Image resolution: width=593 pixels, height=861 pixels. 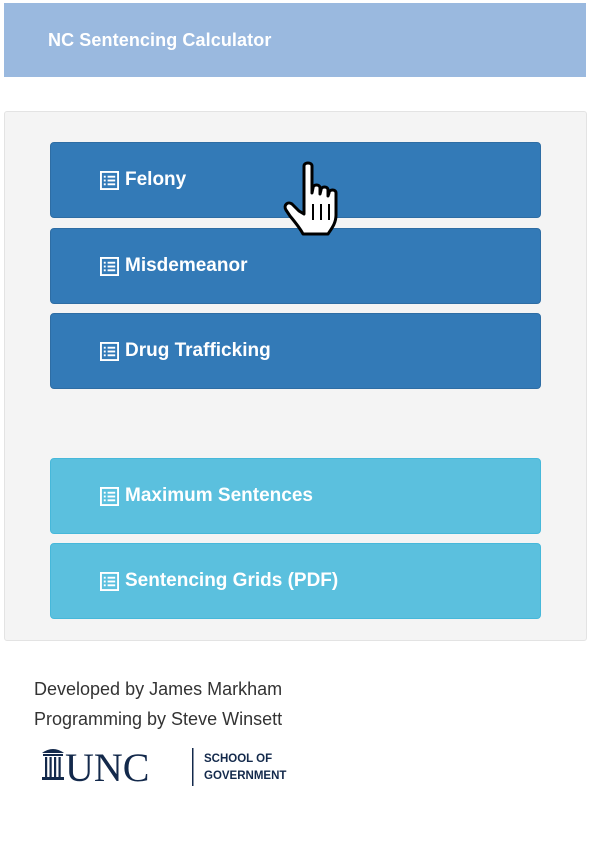 What do you see at coordinates (193, 767) in the screenshot?
I see `logo-divider` at bounding box center [193, 767].